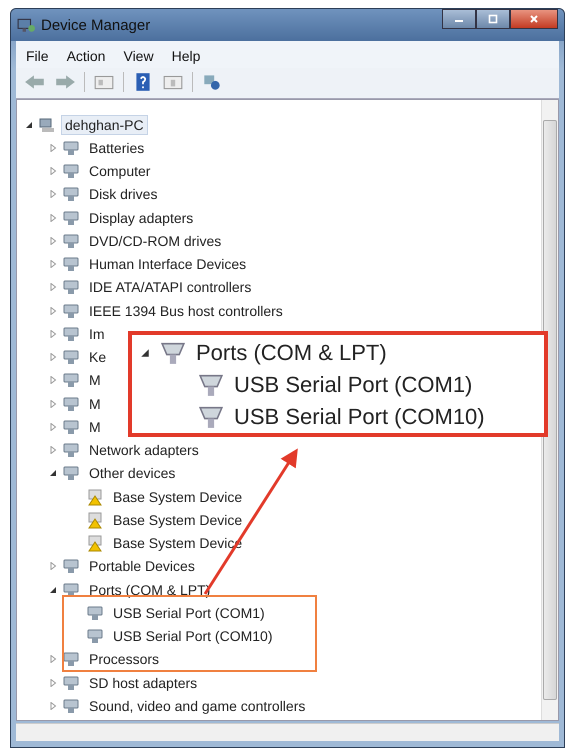 The image size is (570, 753). I want to click on scrollbar, so click(549, 410).